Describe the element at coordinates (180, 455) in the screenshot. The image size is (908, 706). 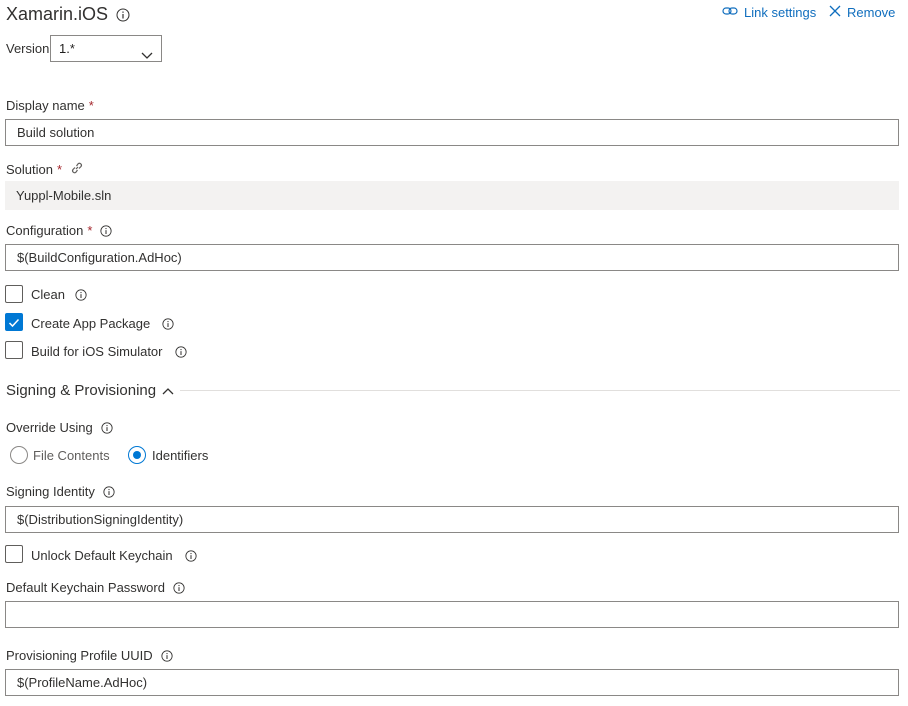
I see `identifiers-label: Identifiers` at that location.